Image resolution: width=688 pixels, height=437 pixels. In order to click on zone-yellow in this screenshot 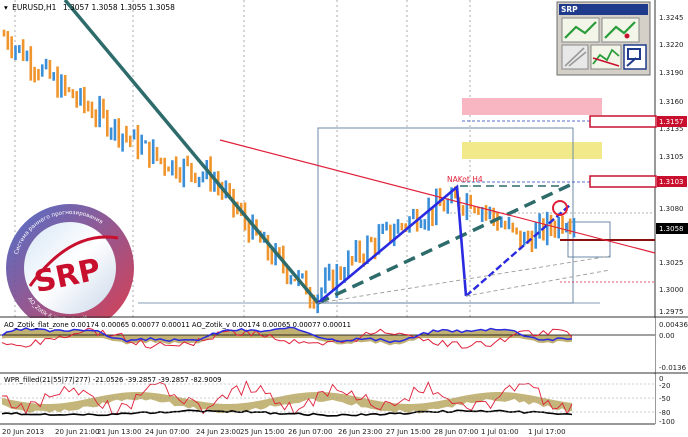, I will do `click(532, 150)`.